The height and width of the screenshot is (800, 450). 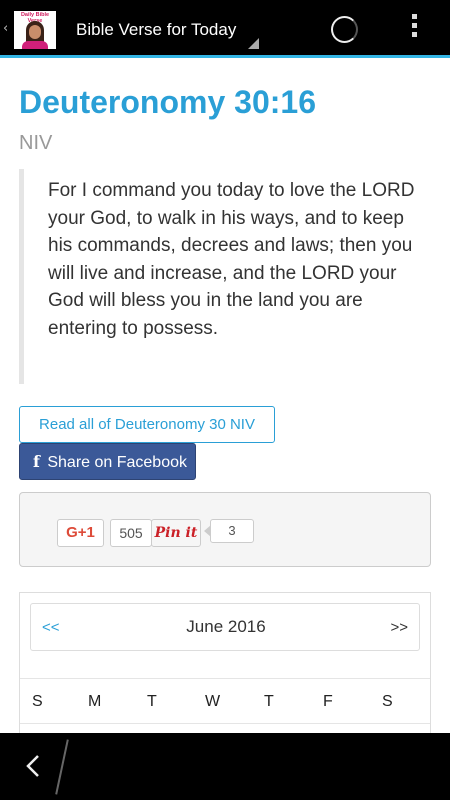 I want to click on facebook-icon: f, so click(x=36, y=461).